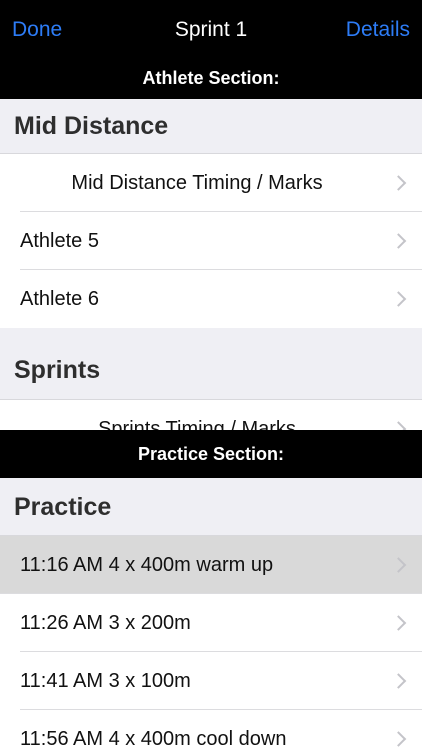 This screenshot has height=750, width=422. Describe the element at coordinates (147, 565) in the screenshot. I see `list-item-label: 11:16 AM 4 x 400m warm up` at that location.